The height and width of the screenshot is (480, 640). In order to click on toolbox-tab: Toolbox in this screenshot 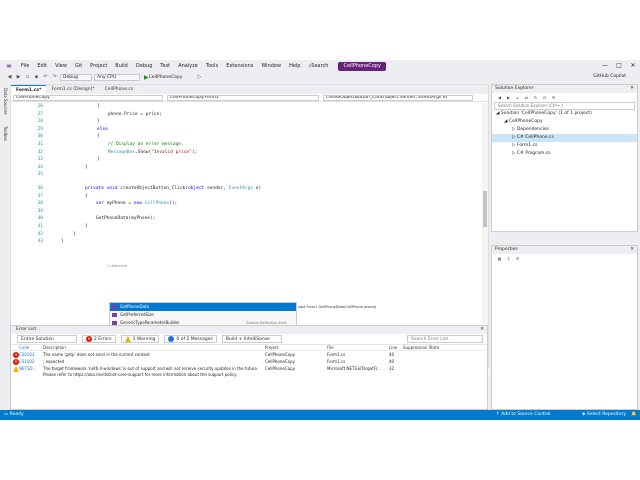, I will do `click(4, 133)`.